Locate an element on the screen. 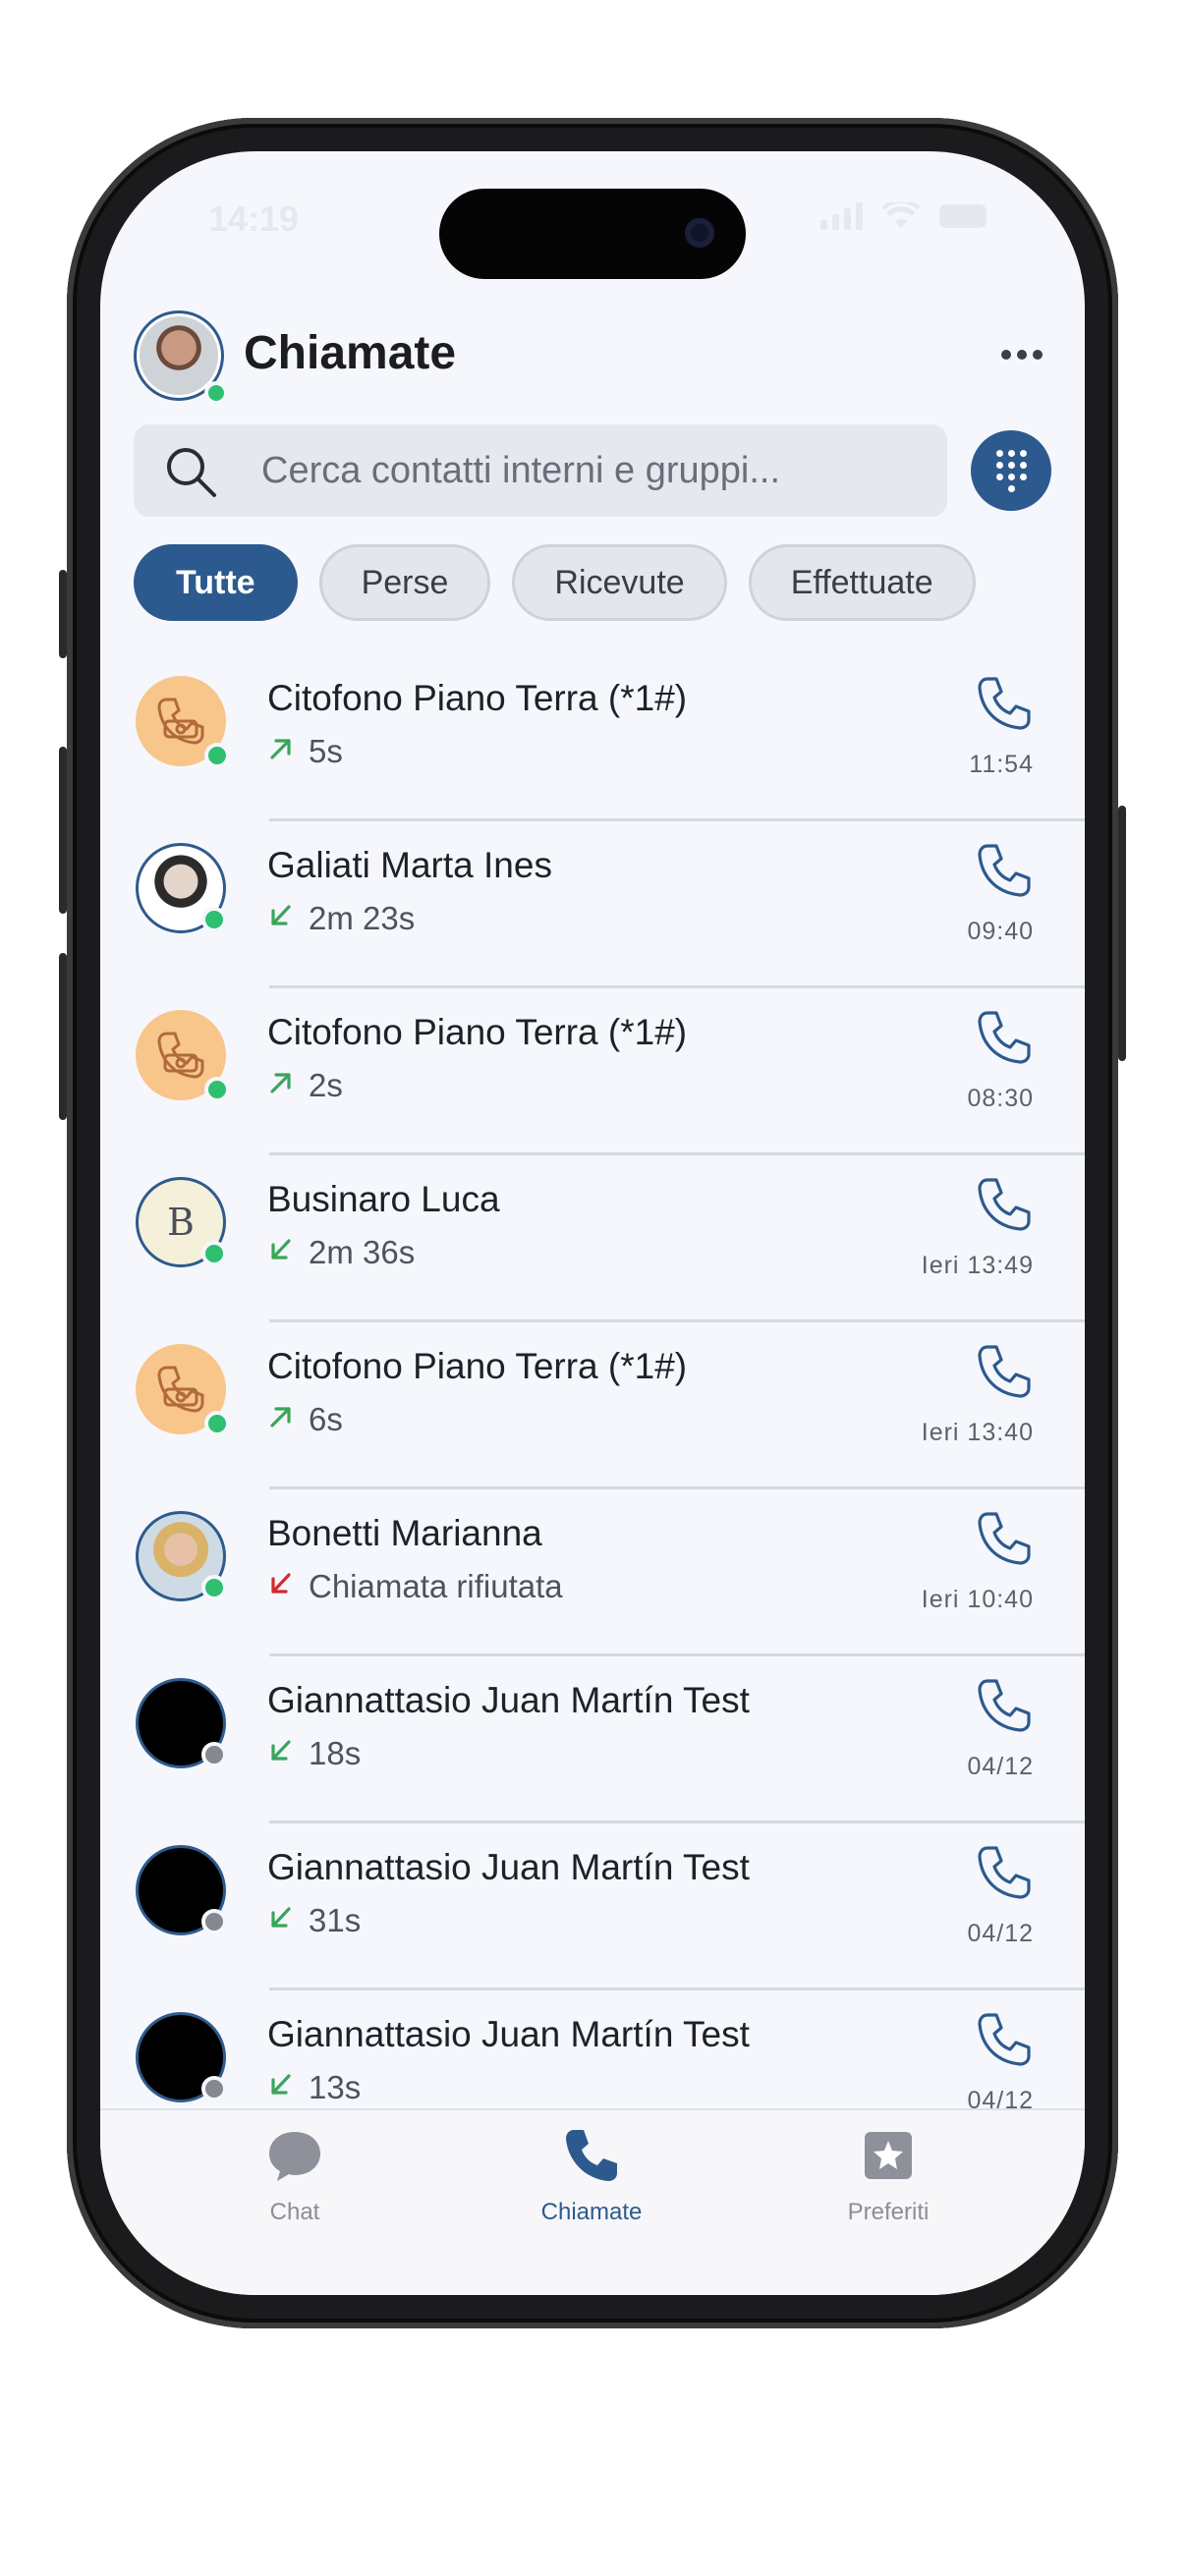 This screenshot has height=2576, width=1185. call-row: B Businaro Luca 2m 36s Ieri 13:49 is located at coordinates (592, 1238).